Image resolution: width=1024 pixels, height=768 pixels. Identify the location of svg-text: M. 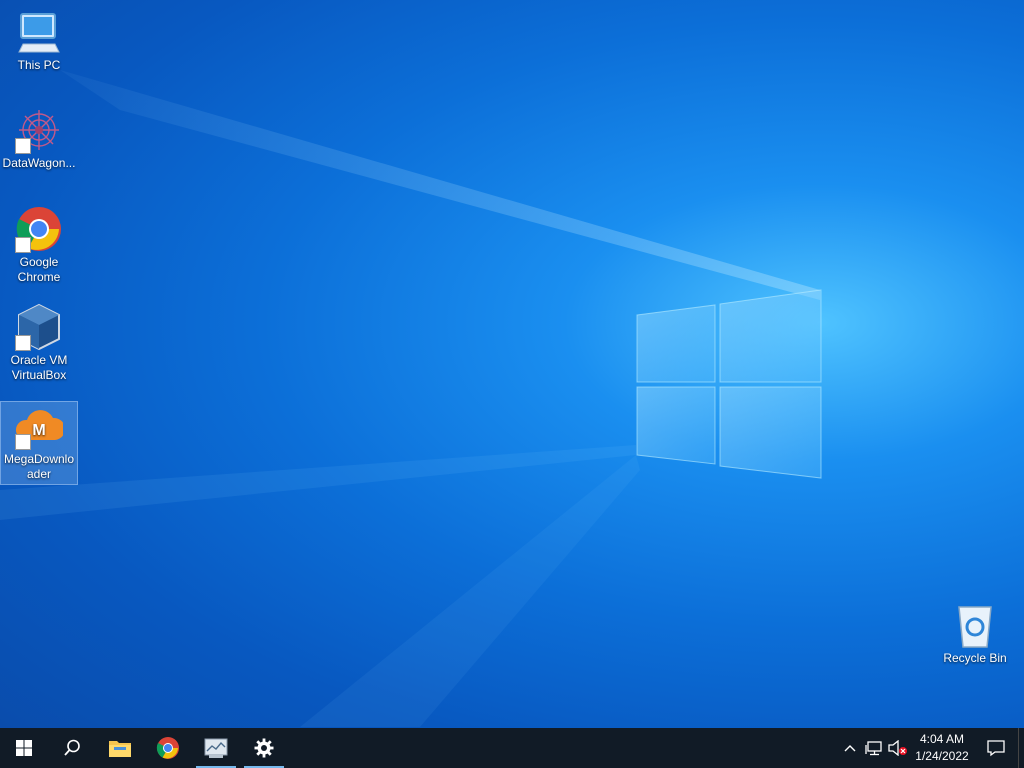
(38, 430).